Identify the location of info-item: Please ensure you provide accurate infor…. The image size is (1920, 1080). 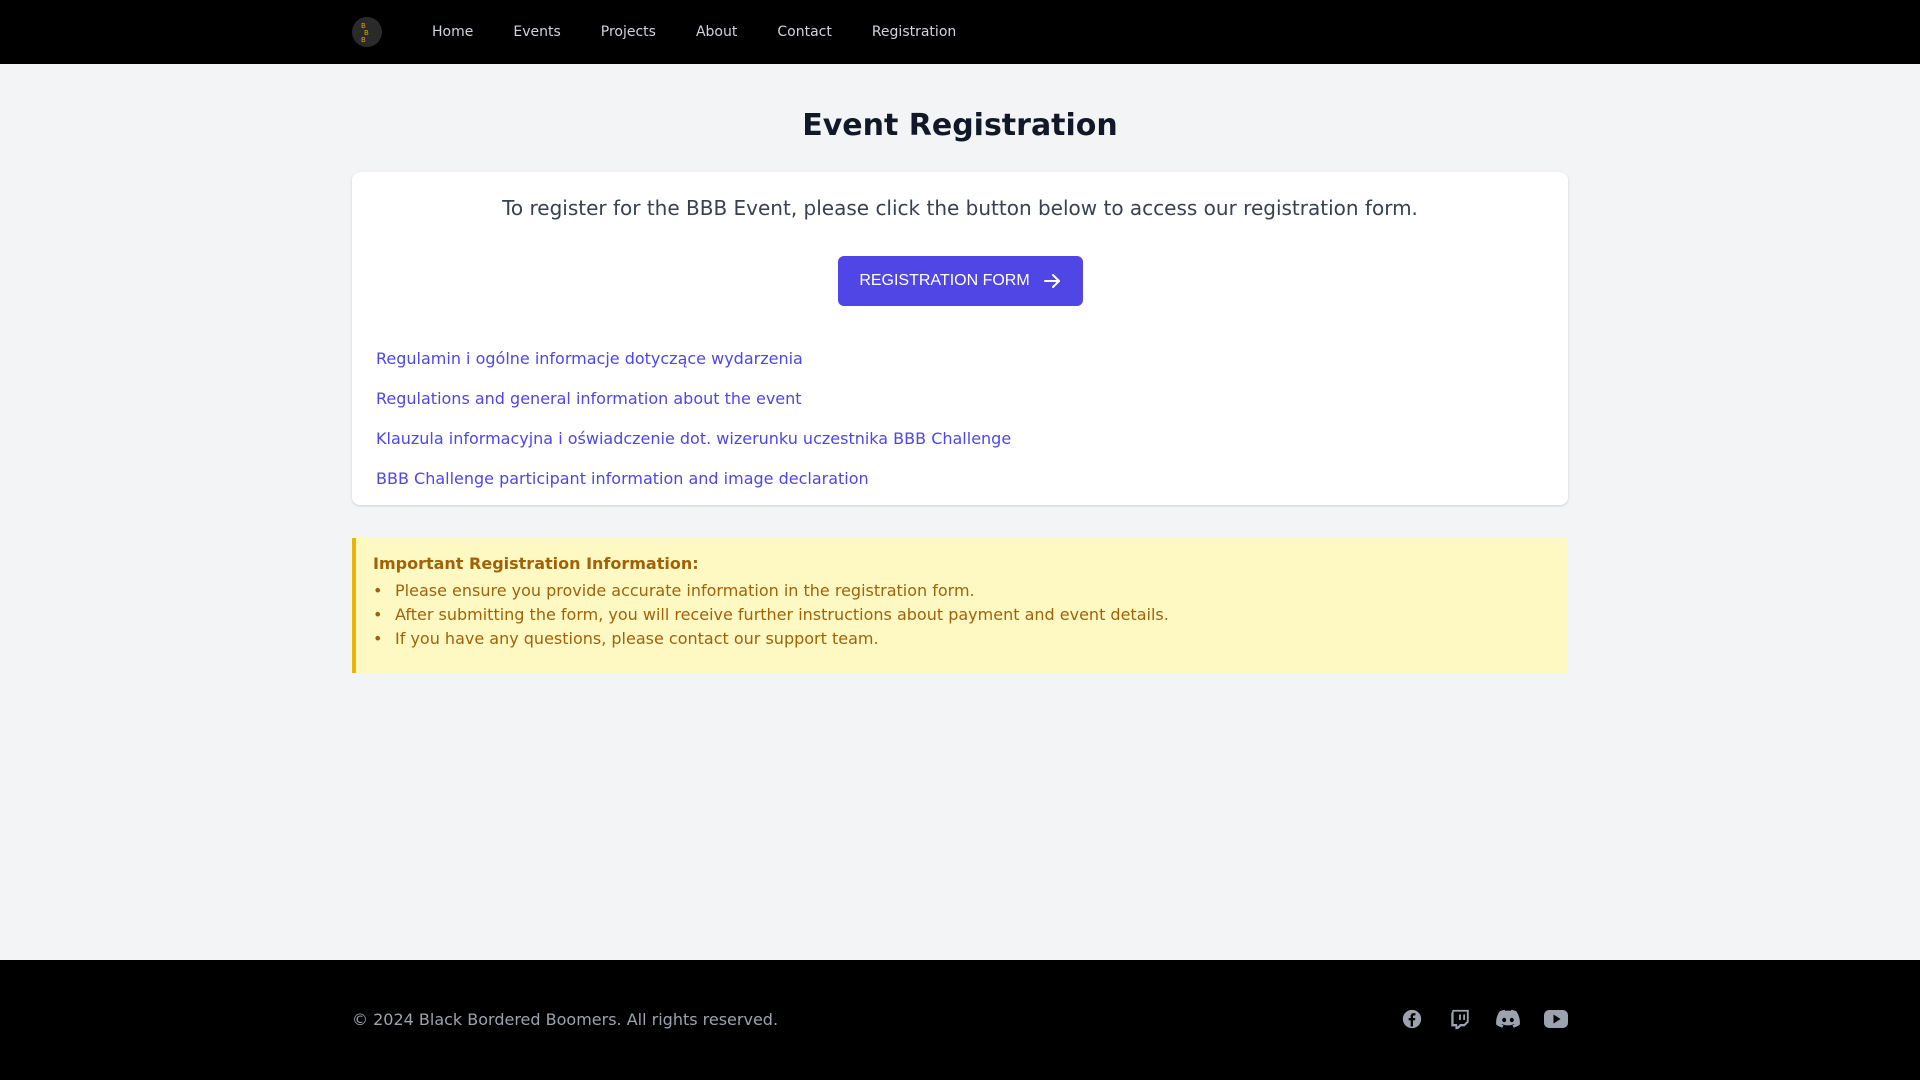
(970, 591).